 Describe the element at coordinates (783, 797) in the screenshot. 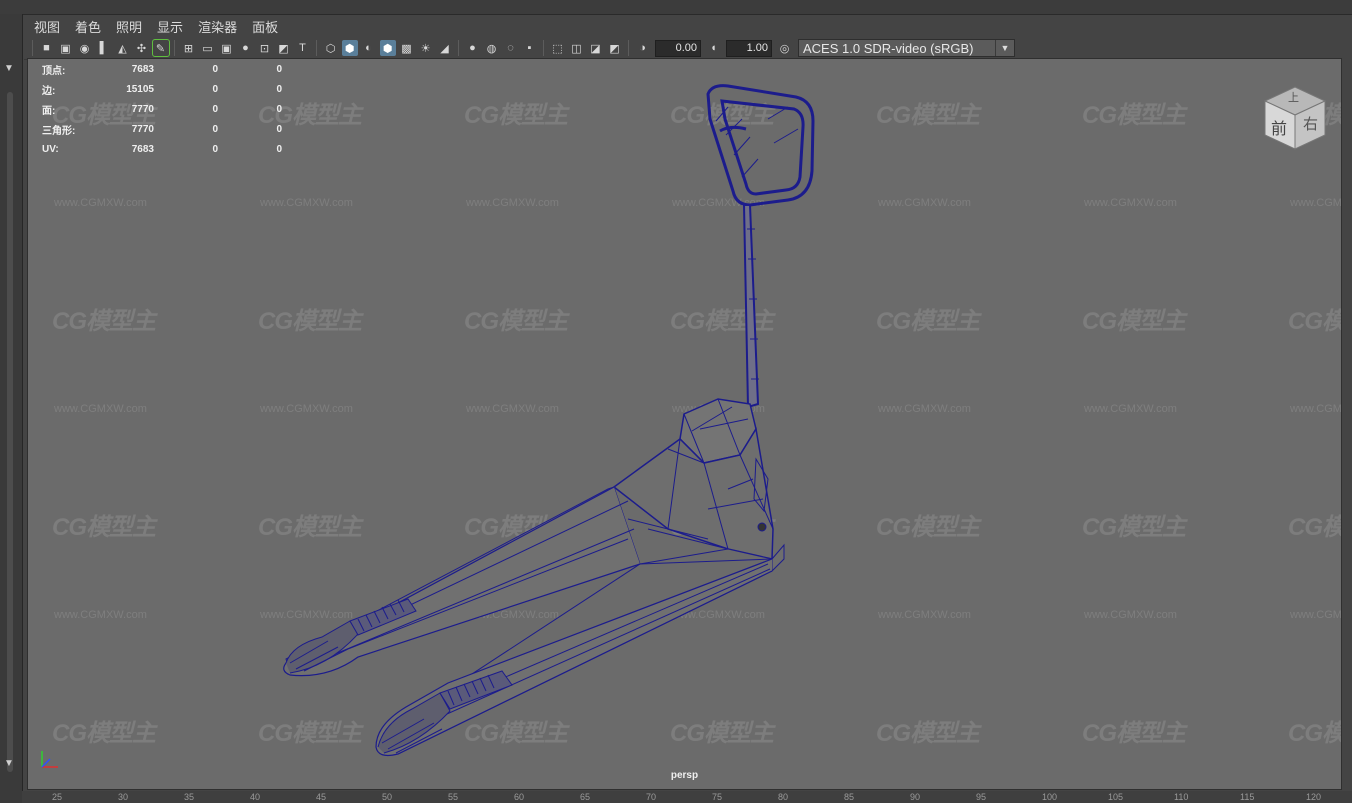

I see `ruler-tick-label: 80` at that location.